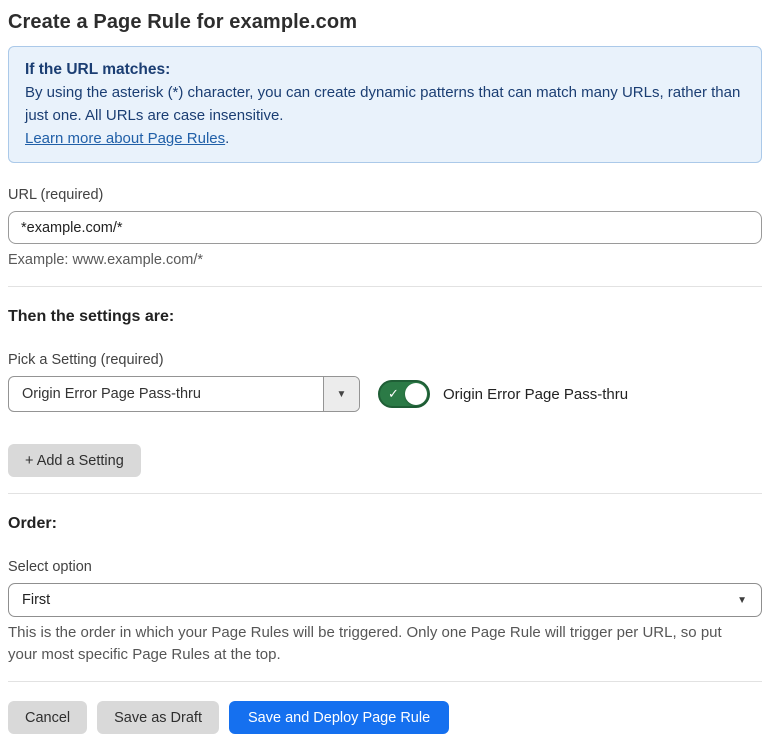 This screenshot has width=770, height=734. I want to click on learn-more-link: Learn more about Page Rules, so click(125, 138).